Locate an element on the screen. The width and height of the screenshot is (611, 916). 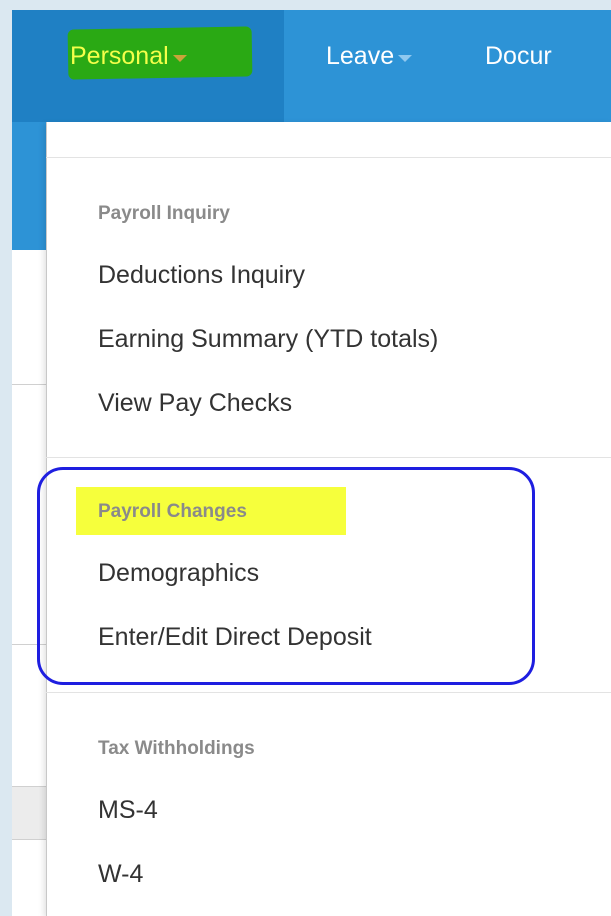
menu-item-view-pay-checks: View Pay Checks is located at coordinates (195, 403).